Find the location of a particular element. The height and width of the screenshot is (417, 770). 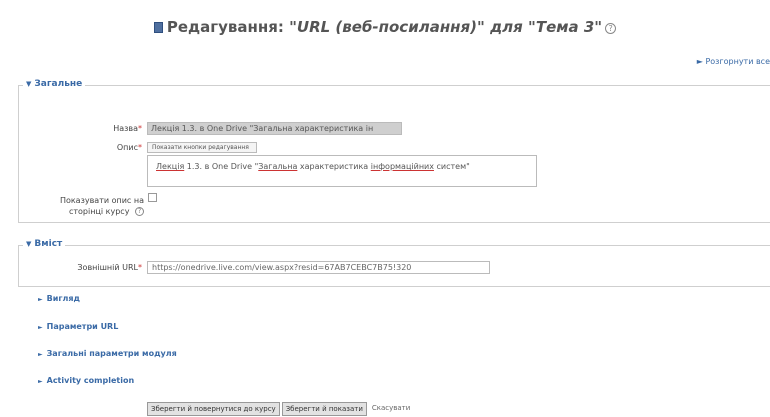

section-activity-completion: ► Activity completion is located at coordinates (86, 380).